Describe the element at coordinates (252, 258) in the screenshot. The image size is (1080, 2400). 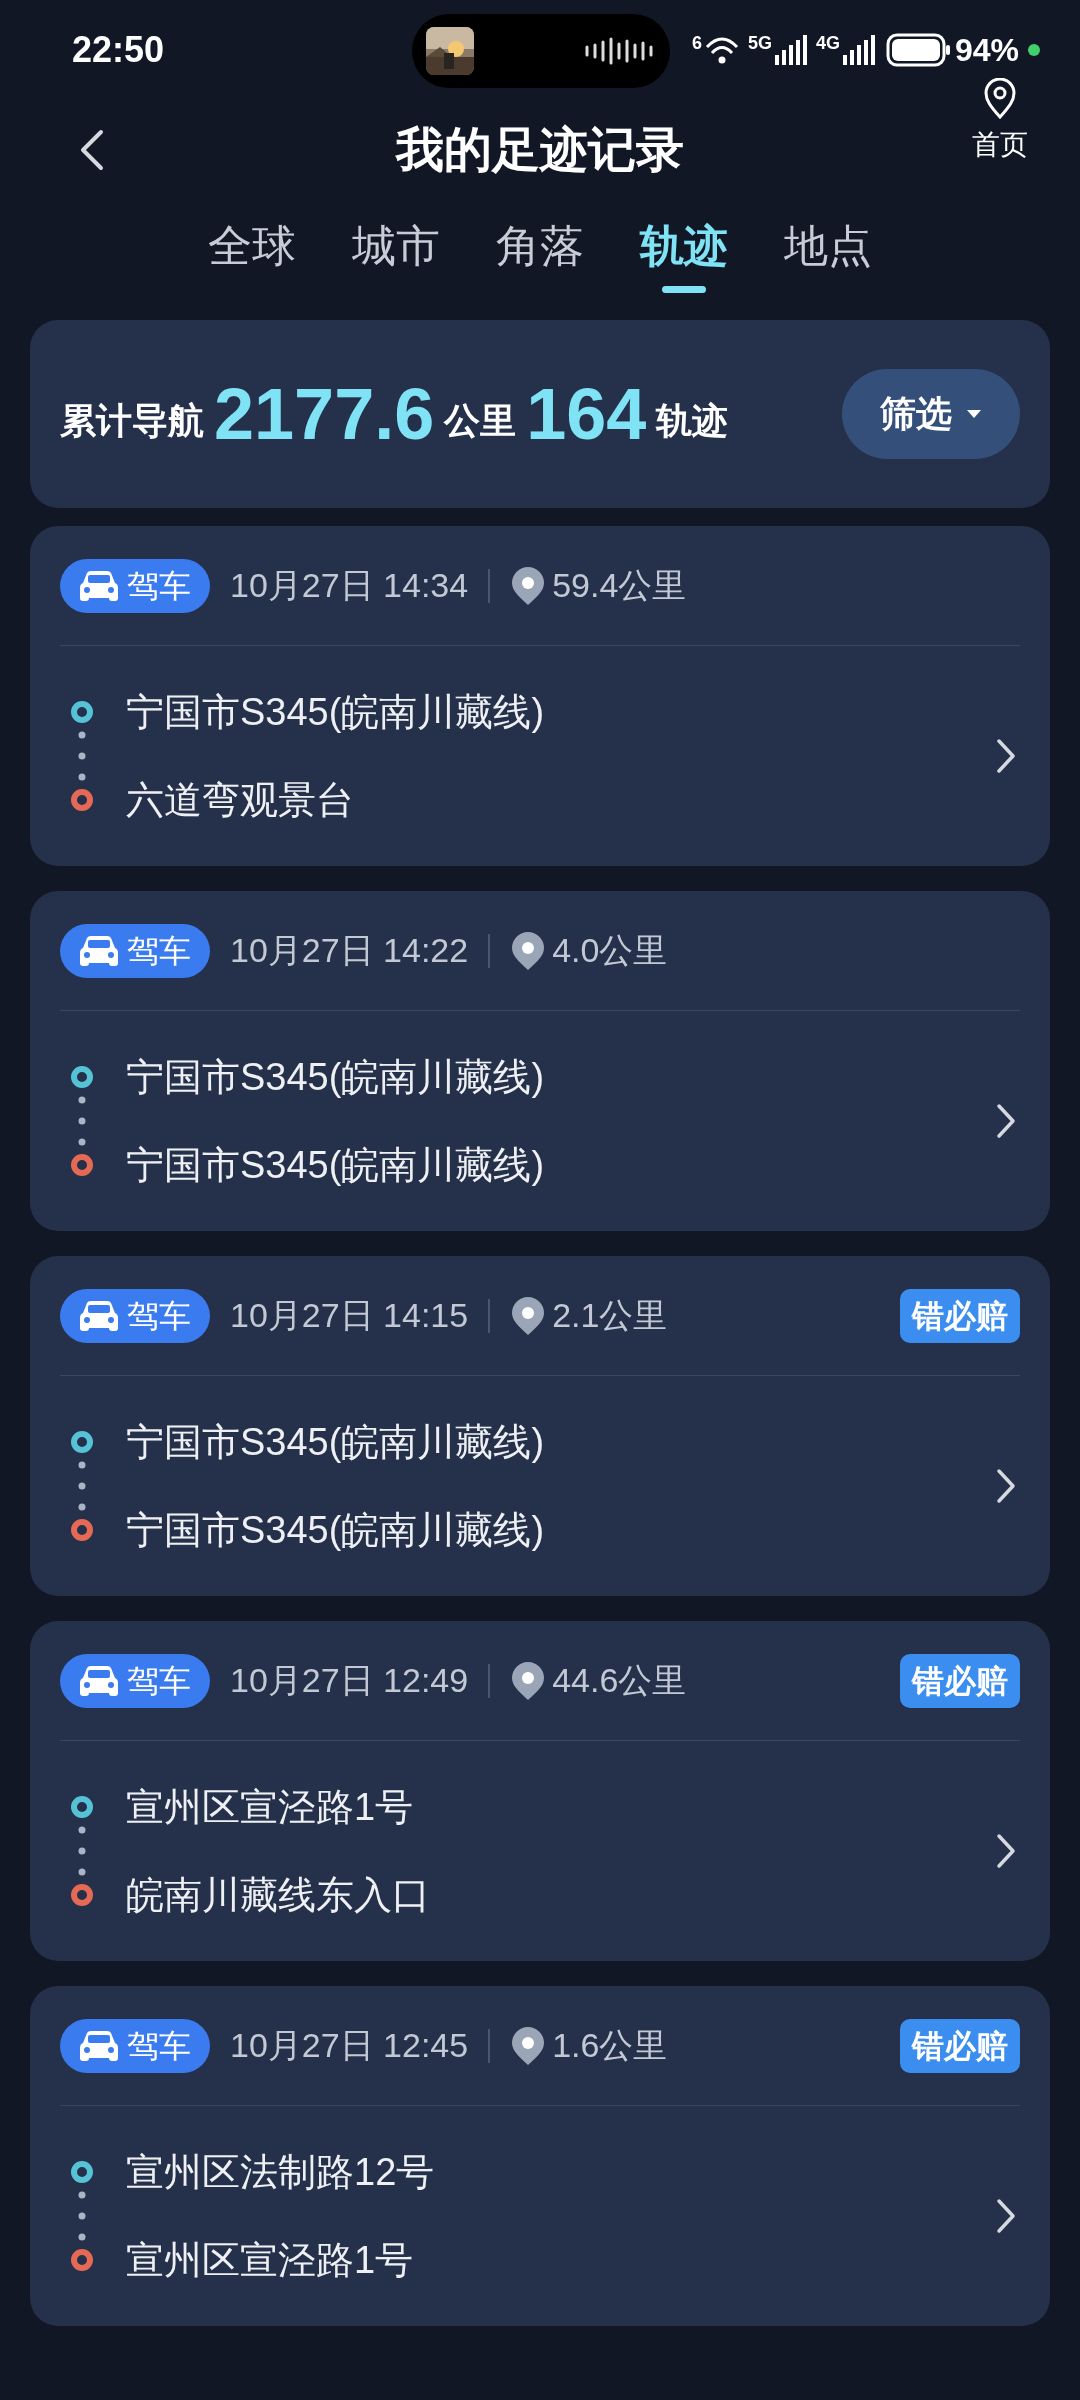
I see `tab: 全球` at that location.